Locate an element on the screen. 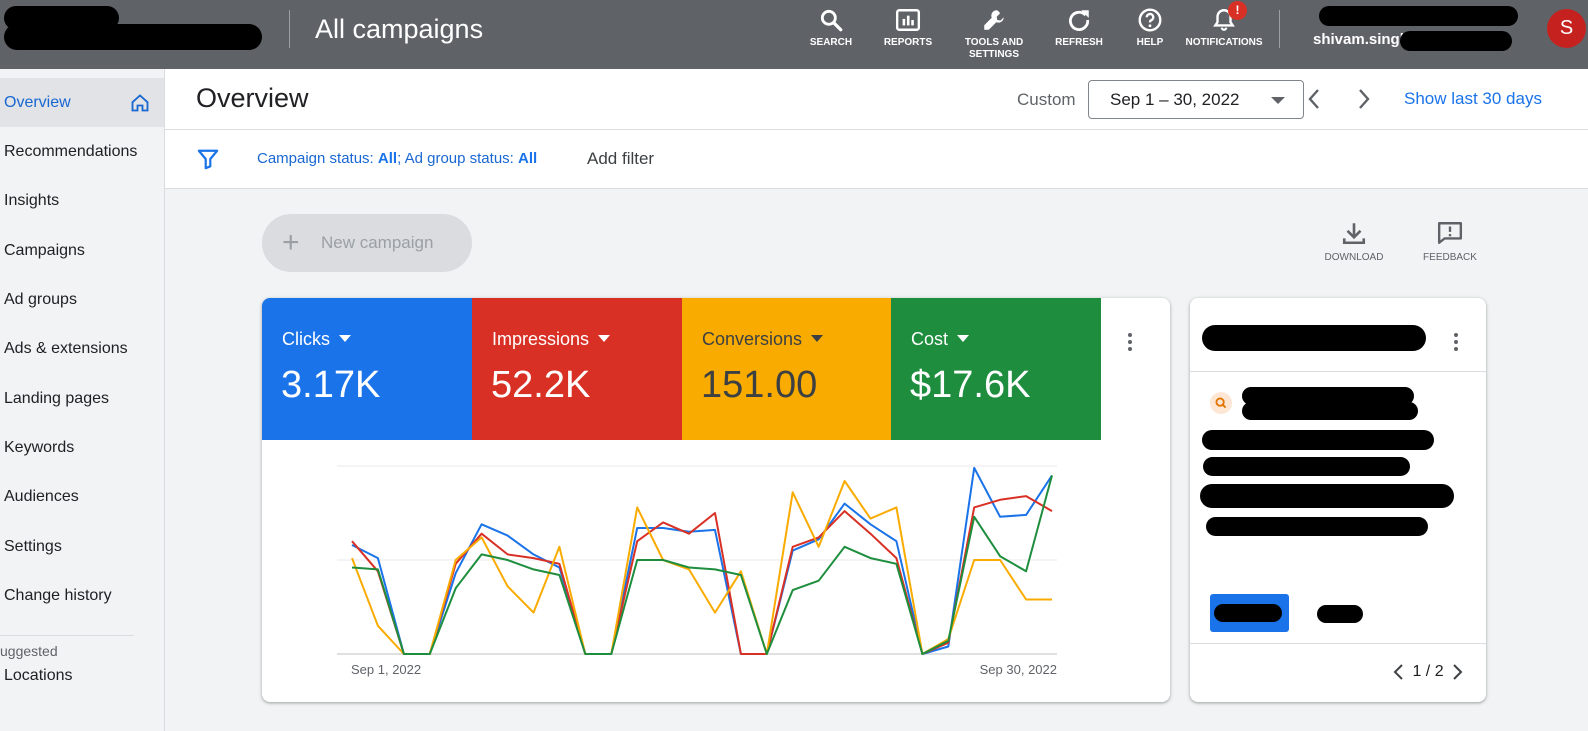 Image resolution: width=1588 pixels, height=731 pixels. feedback-label: FEEDBACK is located at coordinates (1450, 257).